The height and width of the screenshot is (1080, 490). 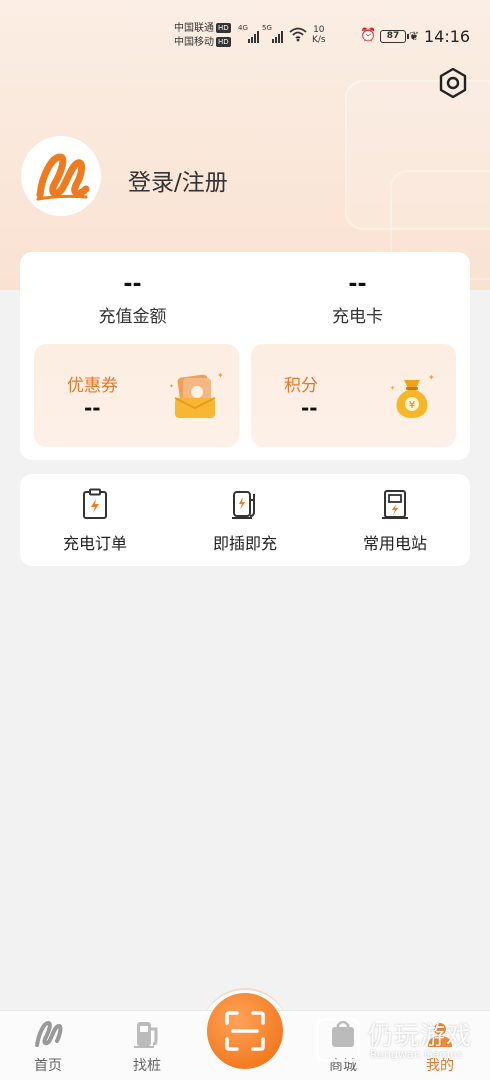 I want to click on scan-button, so click(x=245, y=1031).